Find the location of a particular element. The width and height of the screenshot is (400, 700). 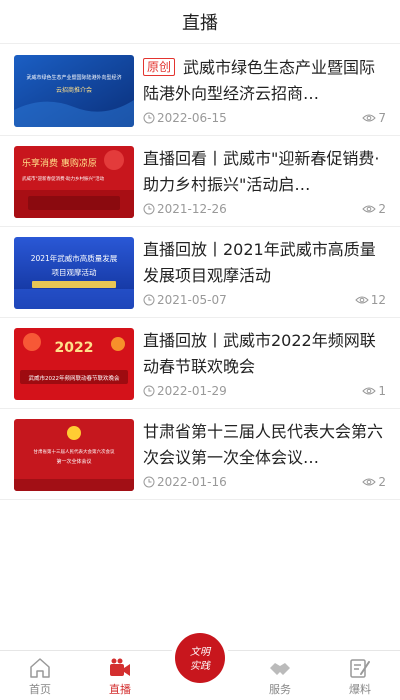

tab-home: 首页 is located at coordinates (40, 675).